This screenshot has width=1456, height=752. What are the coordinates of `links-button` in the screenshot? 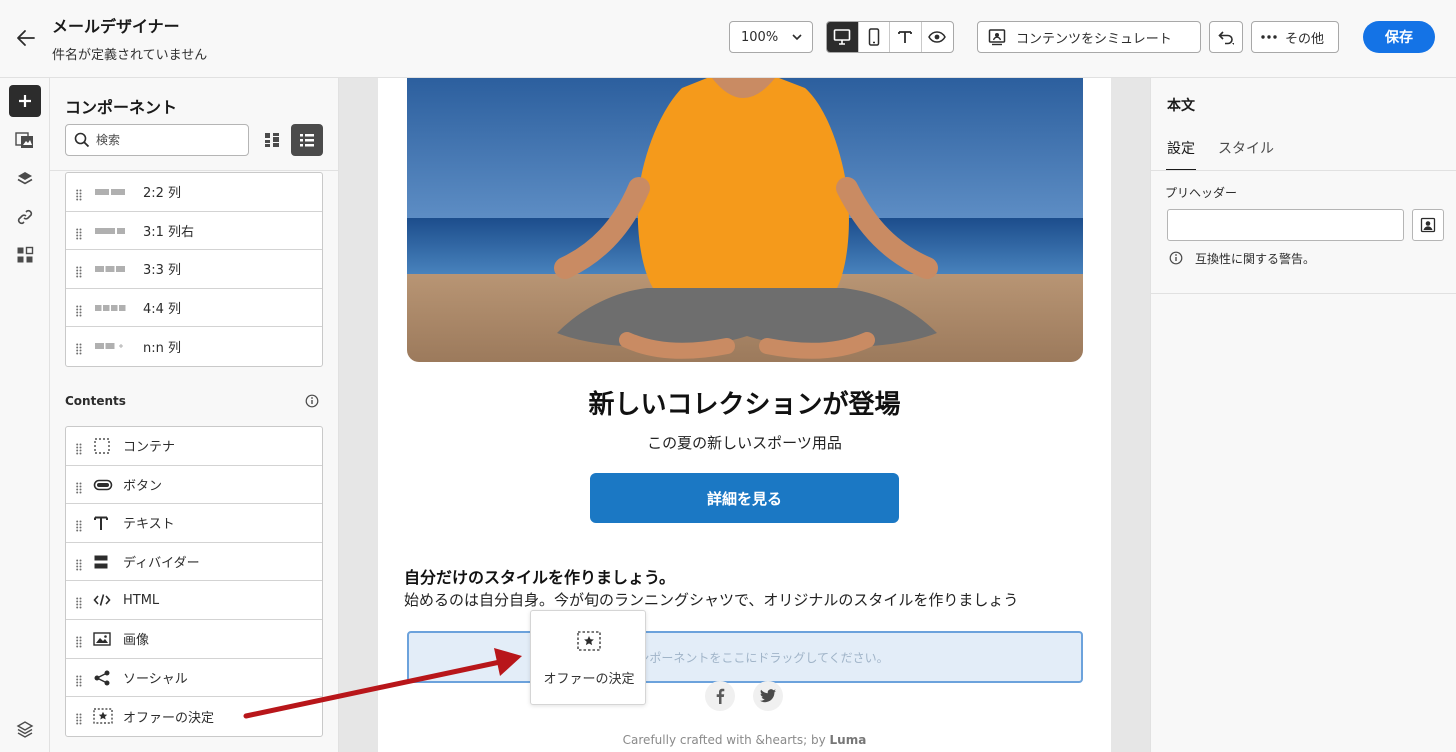 It's located at (25, 217).